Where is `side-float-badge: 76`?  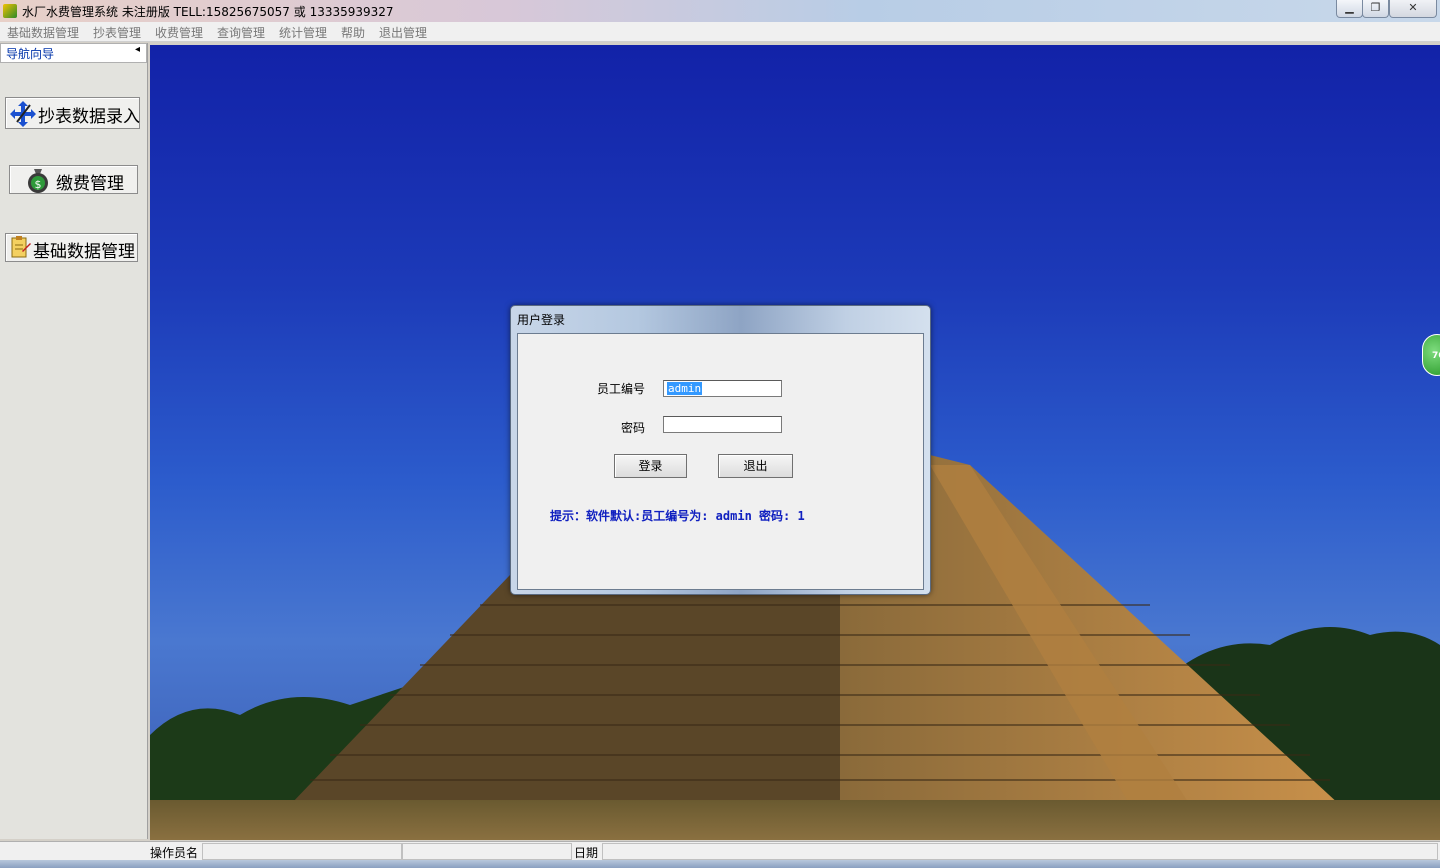
side-float-badge: 76 is located at coordinates (1431, 355).